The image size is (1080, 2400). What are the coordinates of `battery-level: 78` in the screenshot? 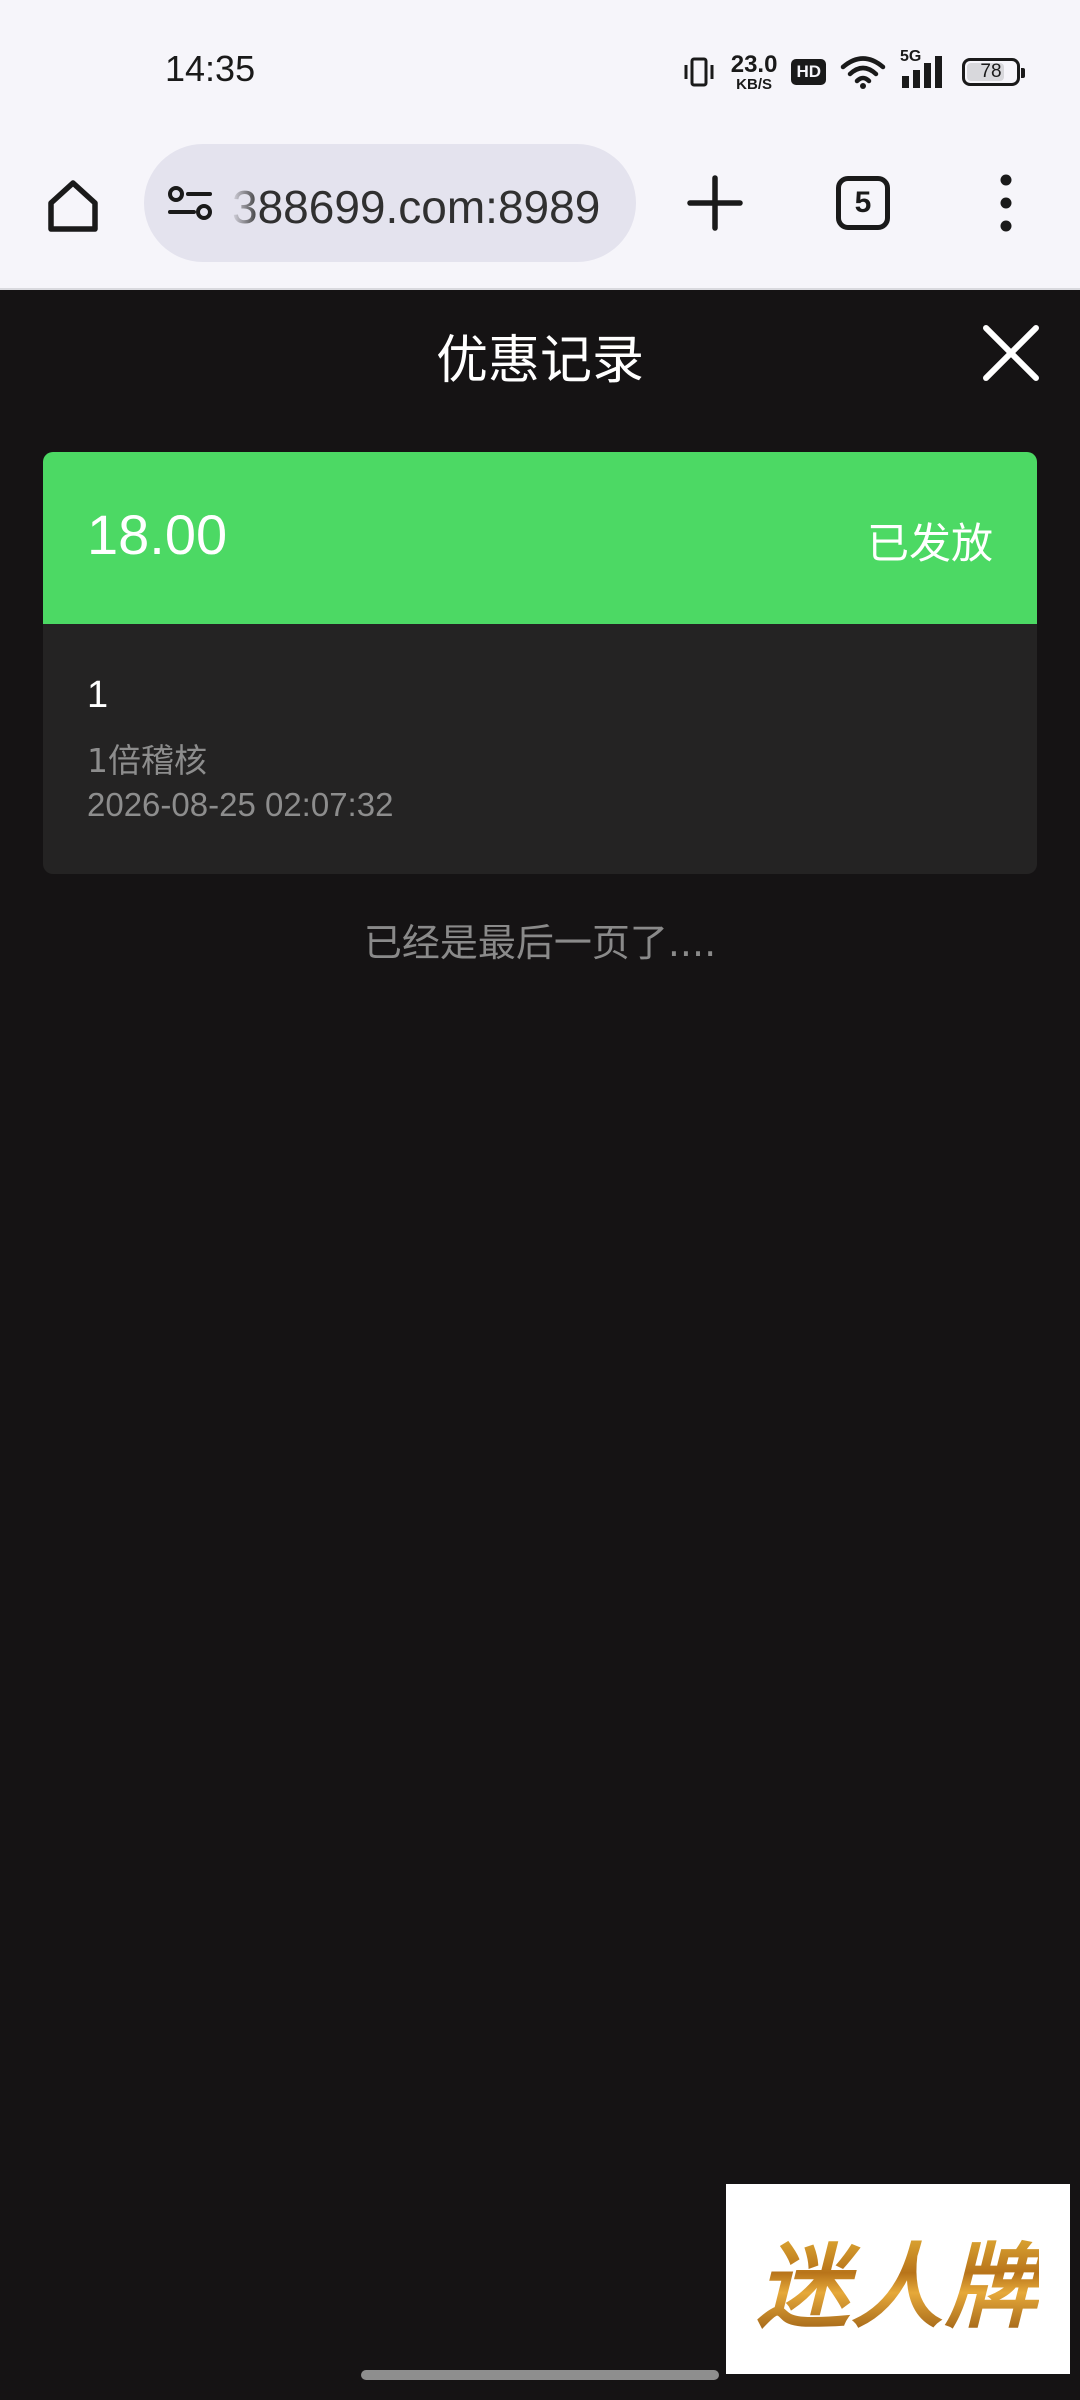 It's located at (991, 71).